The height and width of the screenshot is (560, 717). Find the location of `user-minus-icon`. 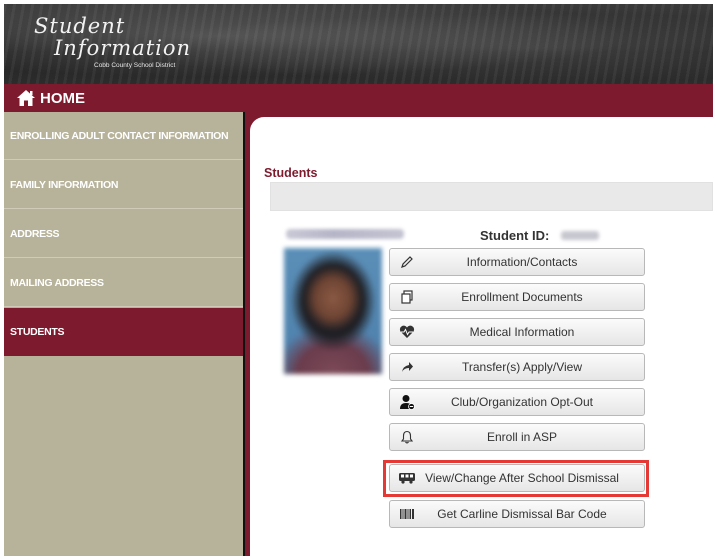

user-minus-icon is located at coordinates (407, 402).